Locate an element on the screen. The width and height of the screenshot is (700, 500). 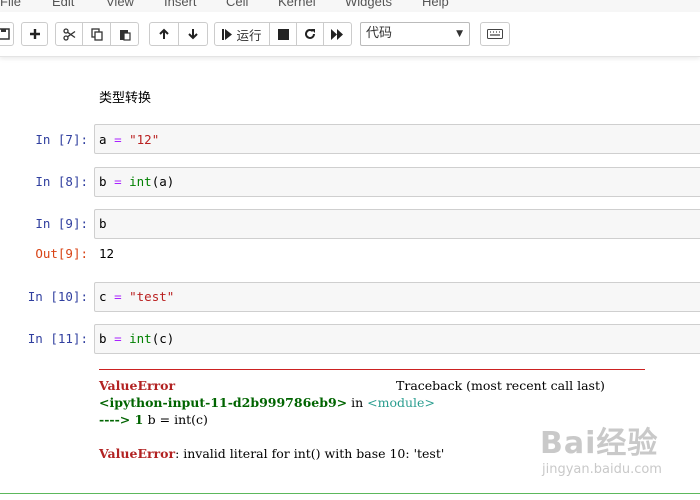
cut-button is located at coordinates (69, 34).